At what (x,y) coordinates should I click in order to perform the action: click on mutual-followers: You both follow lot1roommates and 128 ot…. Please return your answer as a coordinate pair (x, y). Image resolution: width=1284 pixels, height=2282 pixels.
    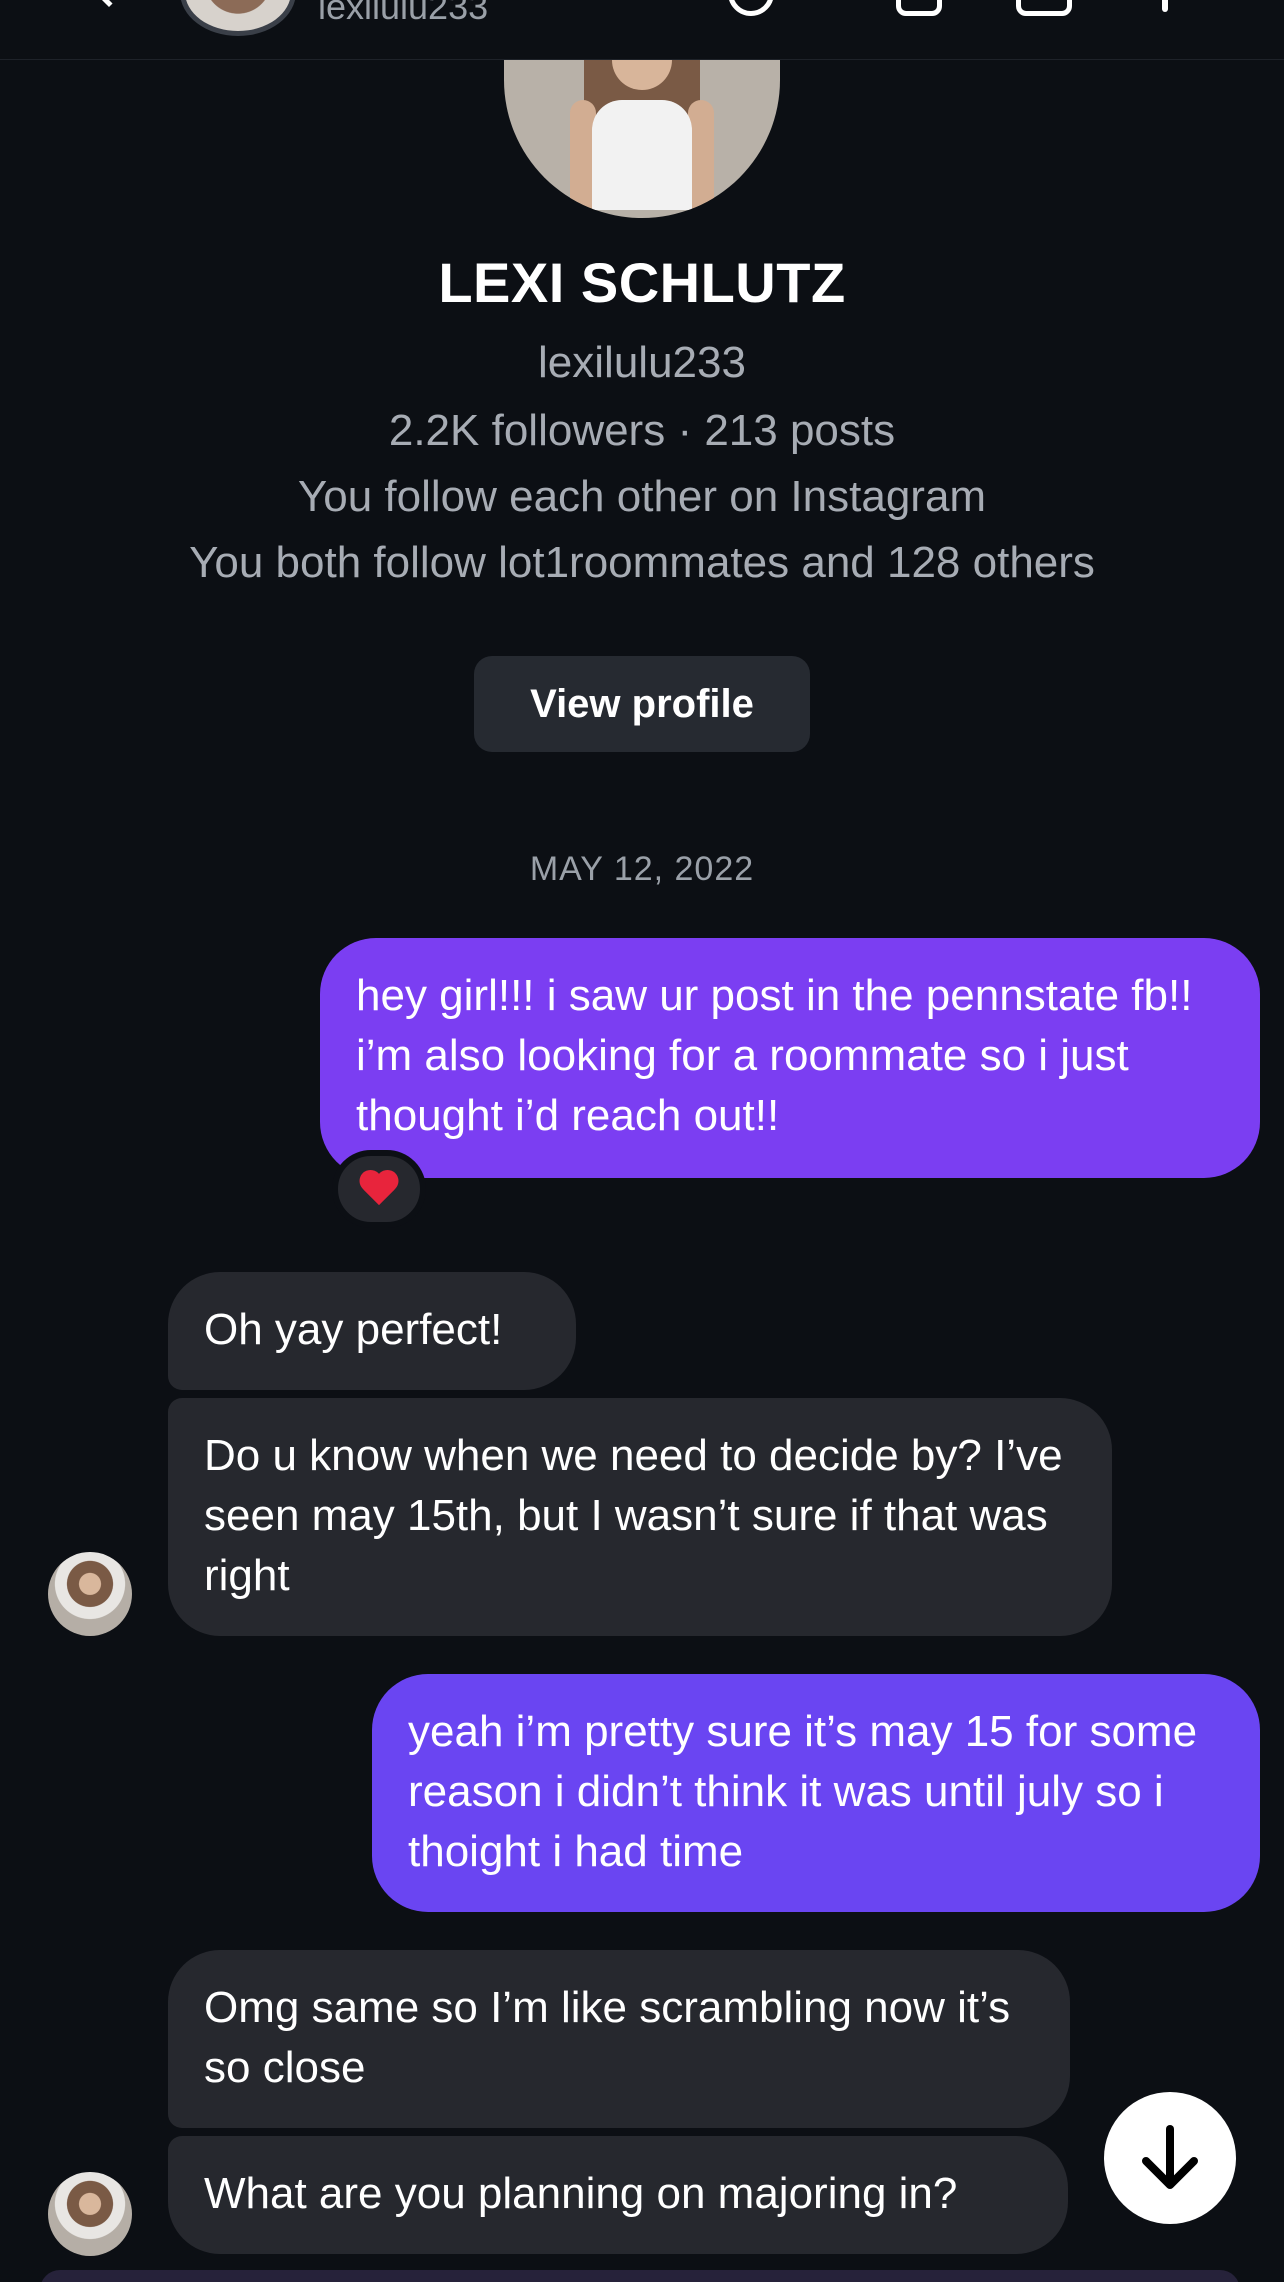
    Looking at the image, I should click on (642, 562).